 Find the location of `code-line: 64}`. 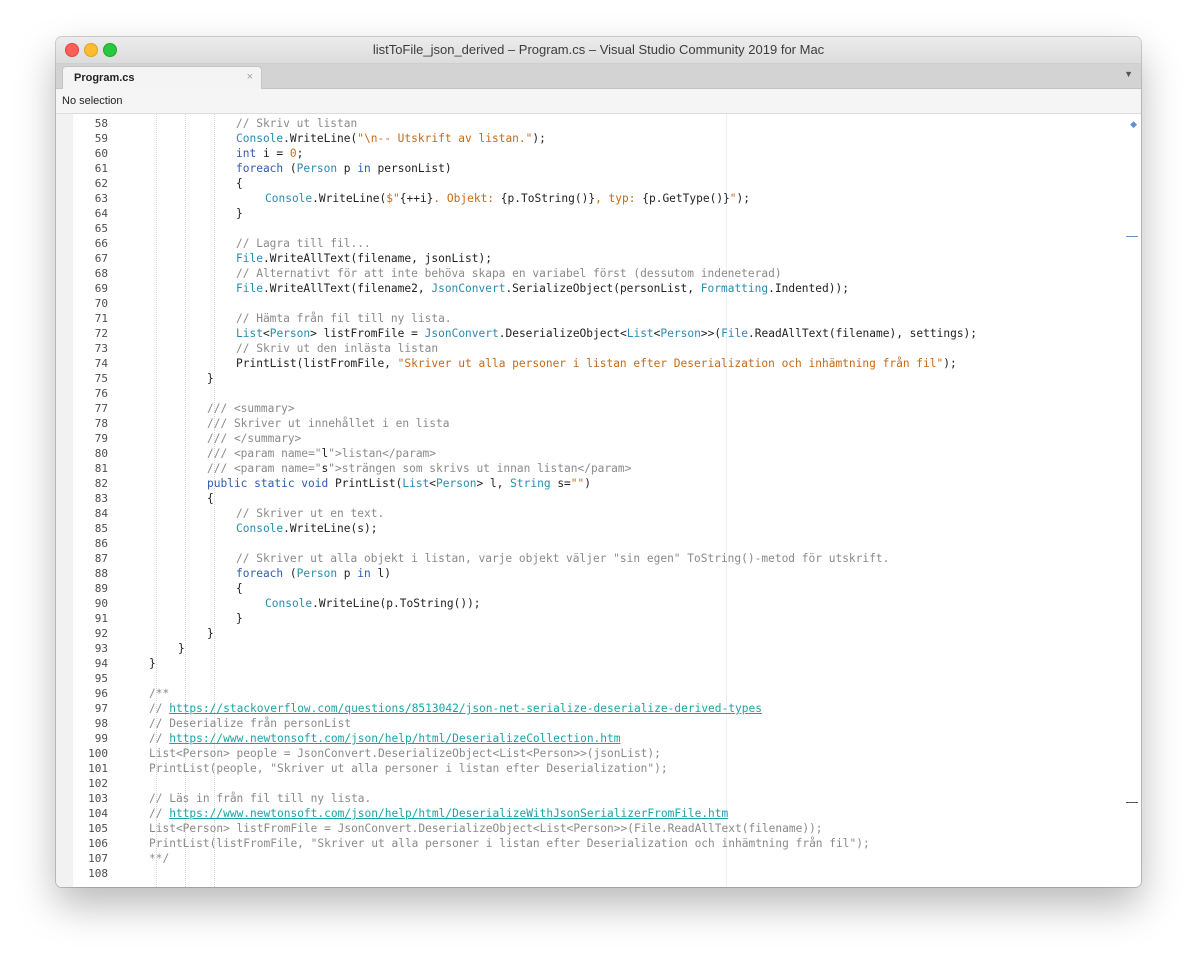

code-line: 64} is located at coordinates (598, 213).